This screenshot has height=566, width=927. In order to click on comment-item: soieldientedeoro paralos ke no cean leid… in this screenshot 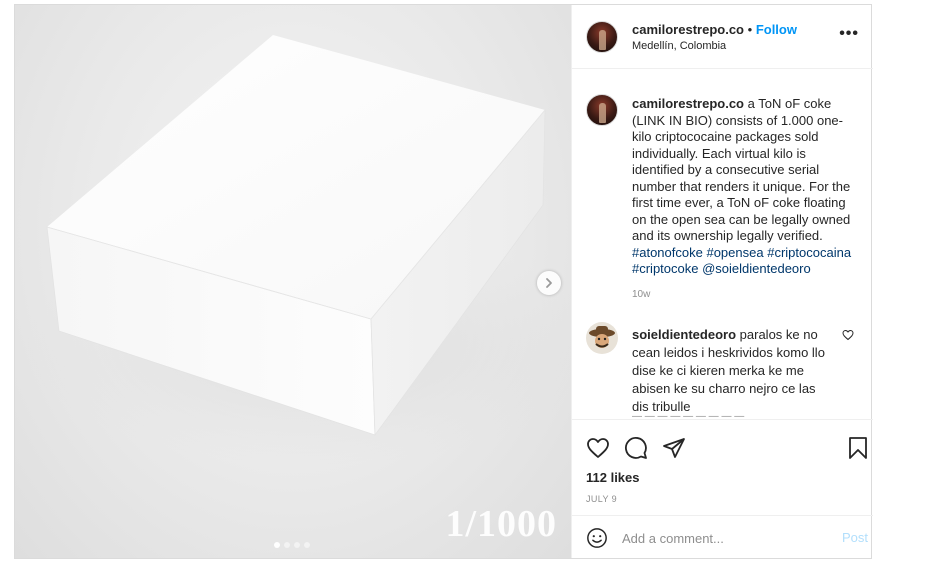, I will do `click(732, 371)`.